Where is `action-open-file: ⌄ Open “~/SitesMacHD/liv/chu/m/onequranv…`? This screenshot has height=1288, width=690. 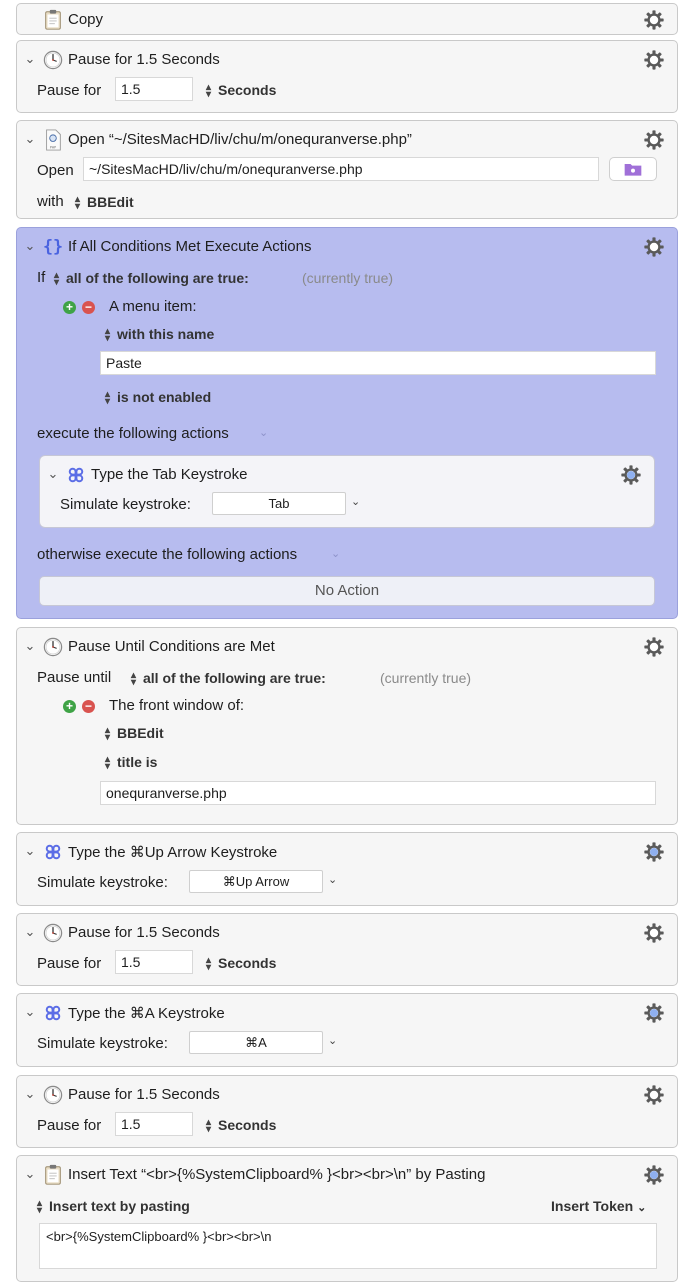
action-open-file: ⌄ Open “~/SitesMacHD/liv/chu/m/onequranv… is located at coordinates (347, 169).